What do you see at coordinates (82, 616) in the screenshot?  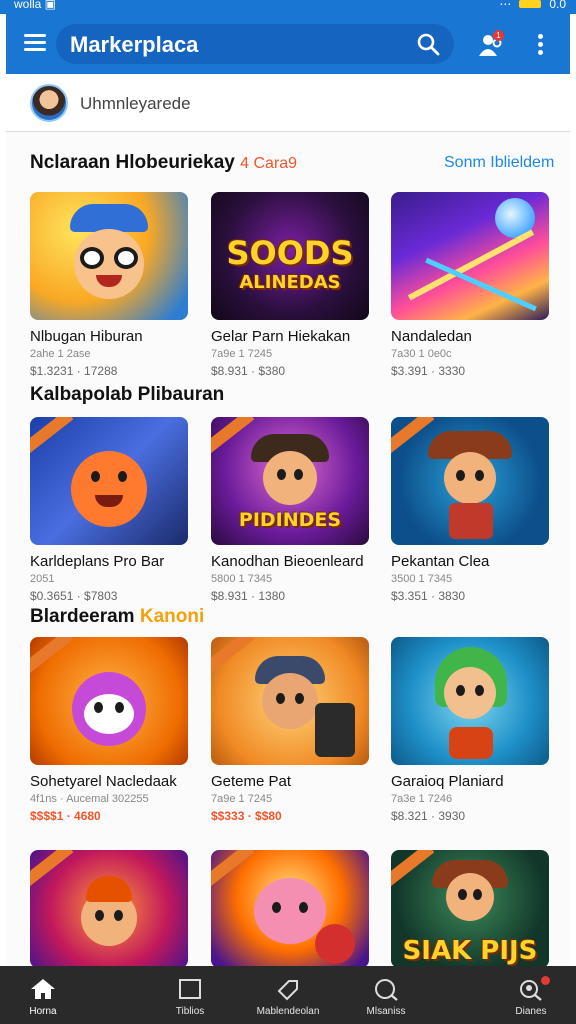 I see `section-title-text: Blardeeram` at bounding box center [82, 616].